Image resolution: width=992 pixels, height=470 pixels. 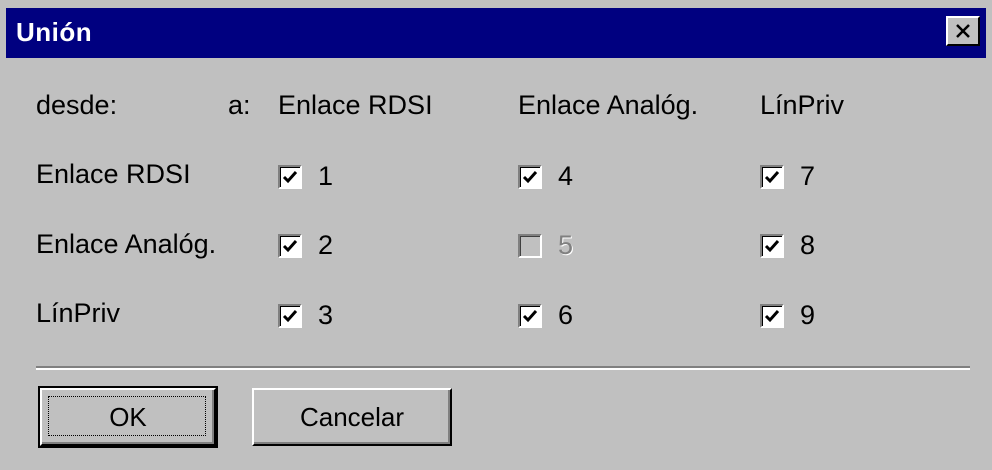 I want to click on checkbox-label: 6, so click(x=566, y=315).